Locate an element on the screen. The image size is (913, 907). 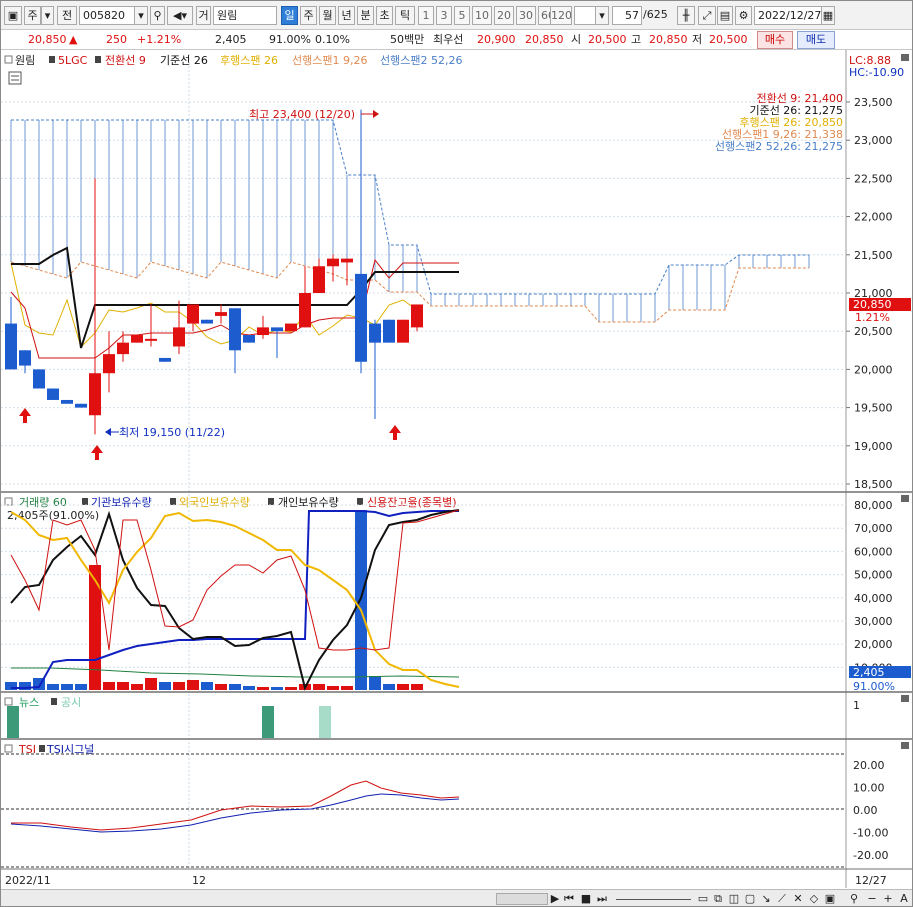
date-input: 2022/12/27 is located at coordinates (788, 15).